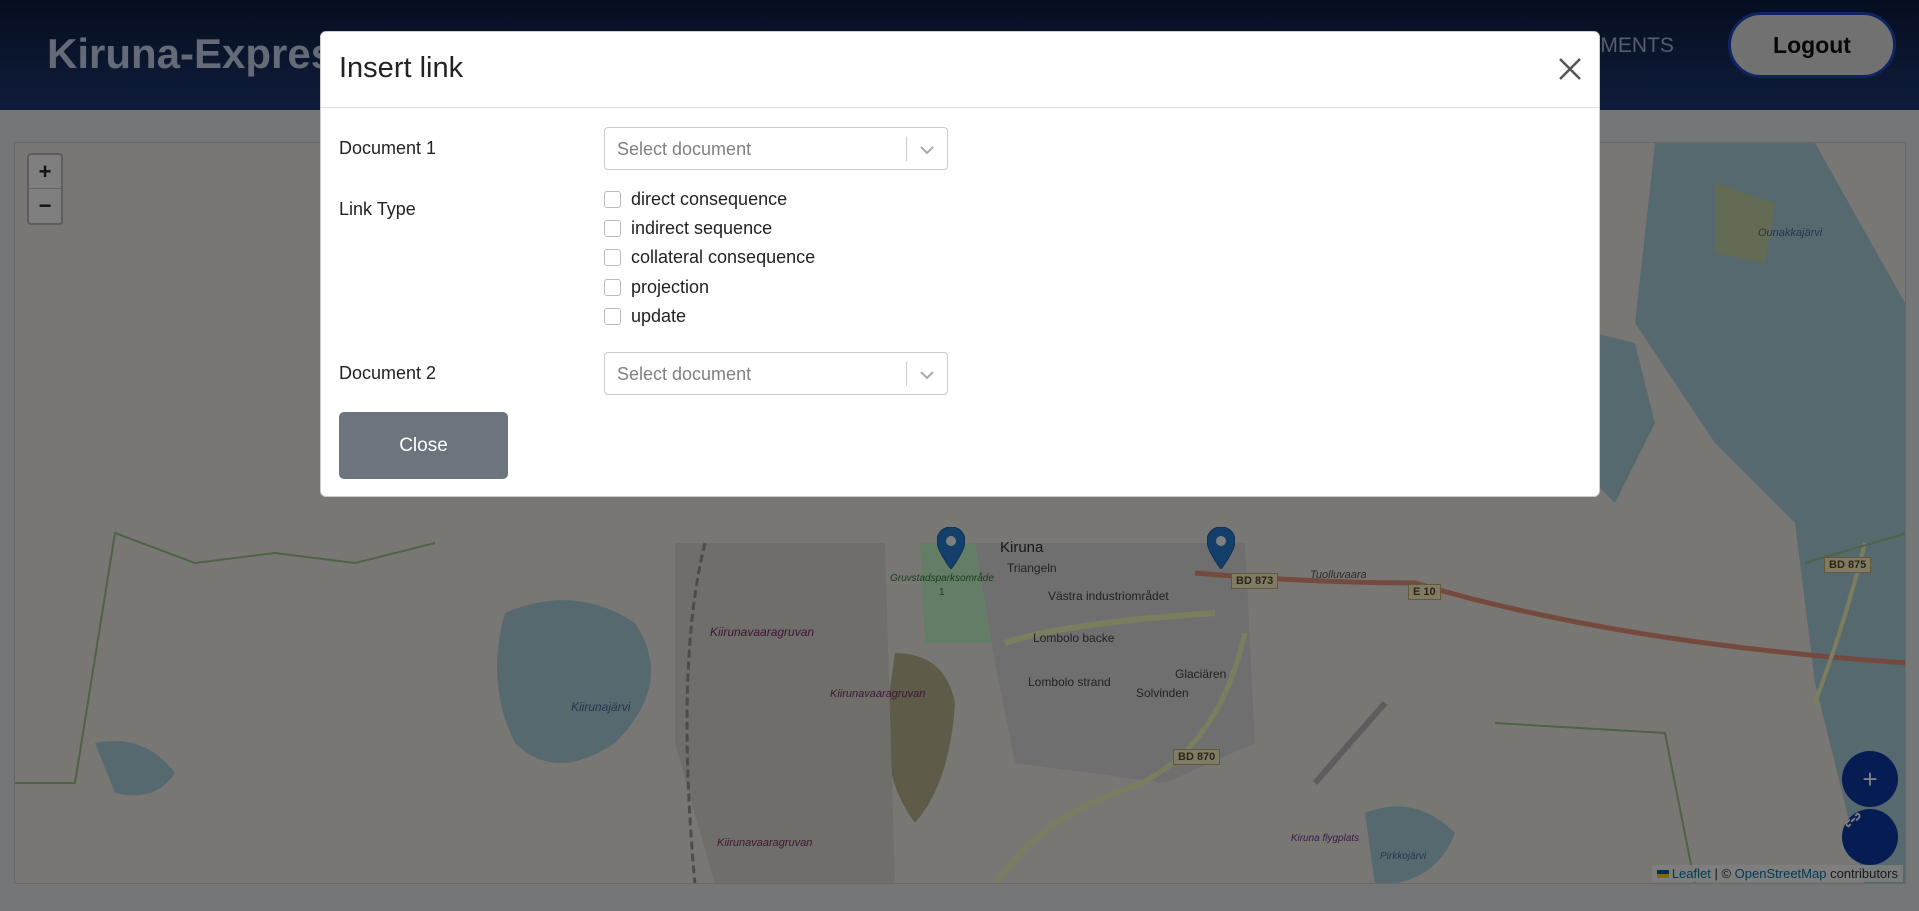  Describe the element at coordinates (659, 316) in the screenshot. I see `link-type-option-label: update` at that location.